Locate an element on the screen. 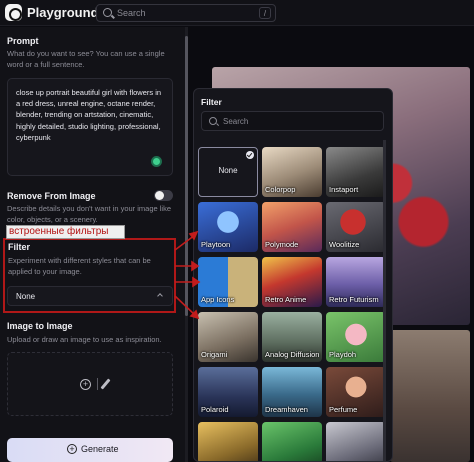 The width and height of the screenshot is (474, 462). filter-tile-dreamhaven: Dreamhaven is located at coordinates (292, 392).